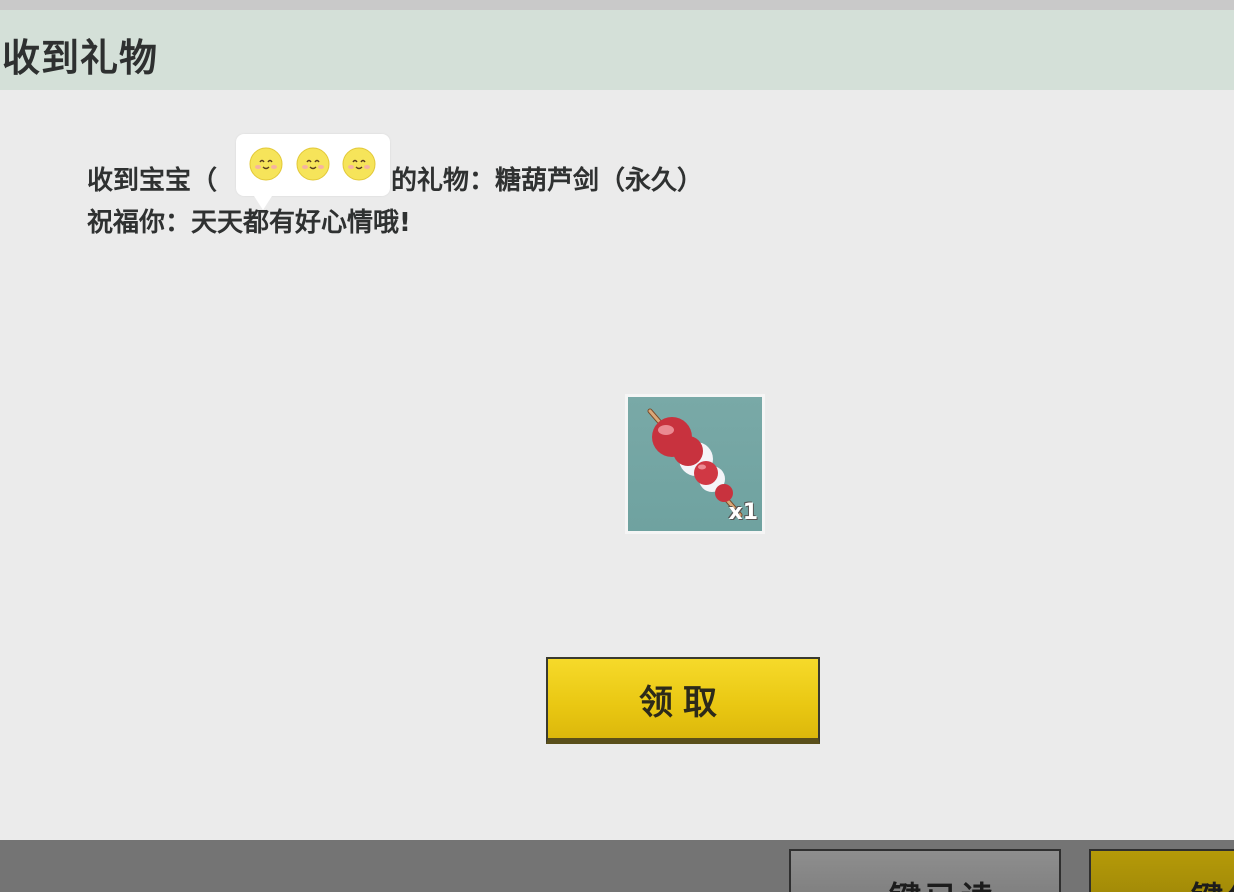  I want to click on claim-all-button: 一键领取, so click(1161, 870).